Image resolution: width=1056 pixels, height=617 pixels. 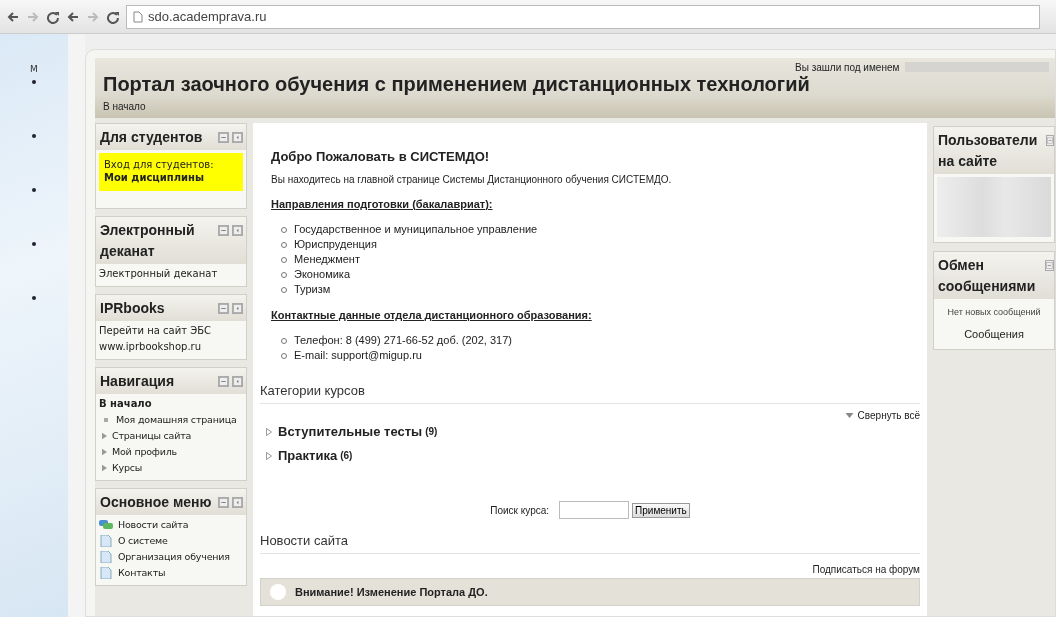 I want to click on message-status: Нет новых сообщений, so click(x=994, y=312).